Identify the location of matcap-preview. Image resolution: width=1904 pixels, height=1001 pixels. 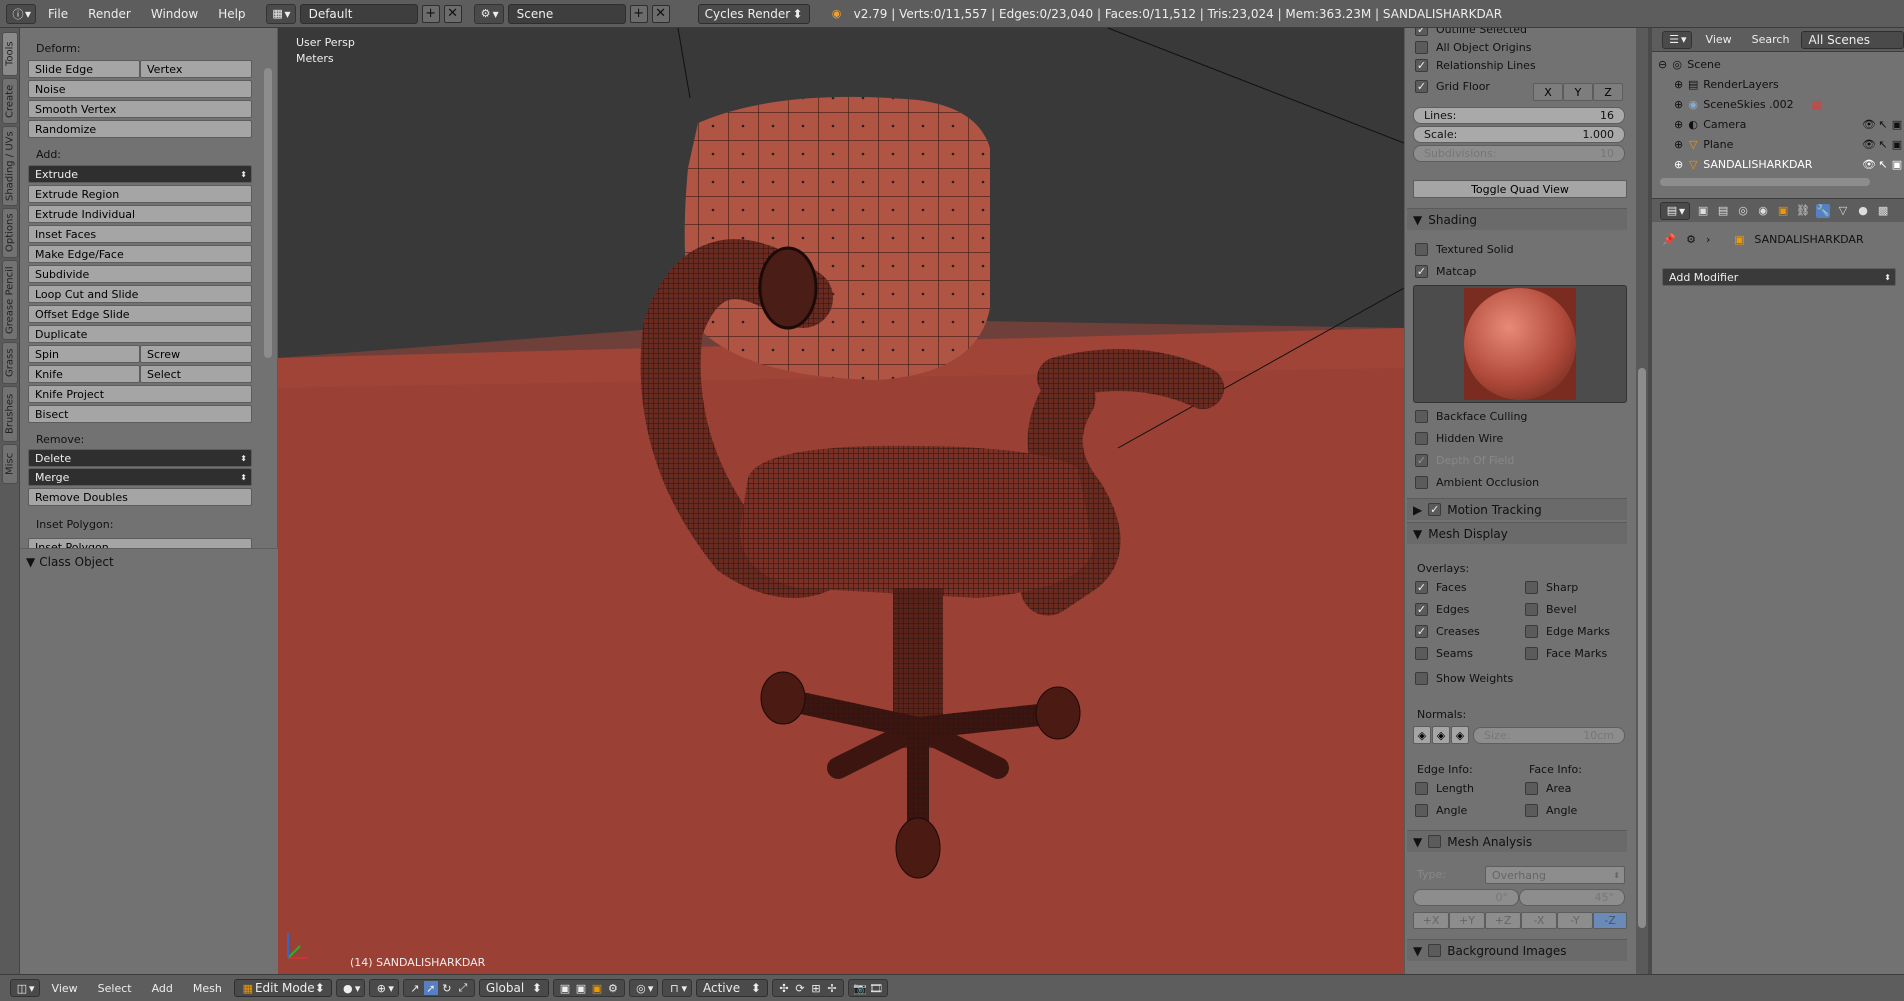
(1520, 344).